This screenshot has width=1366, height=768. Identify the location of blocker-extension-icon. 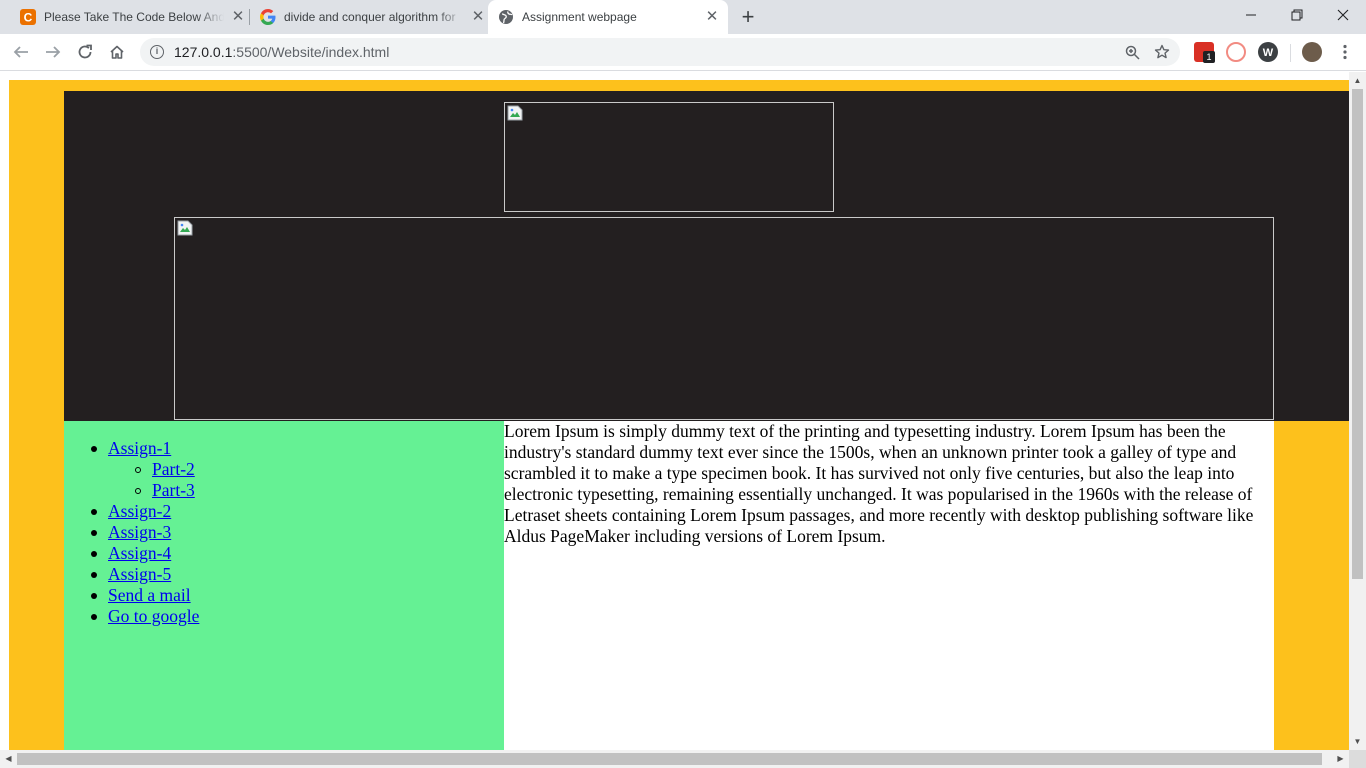
(1236, 52).